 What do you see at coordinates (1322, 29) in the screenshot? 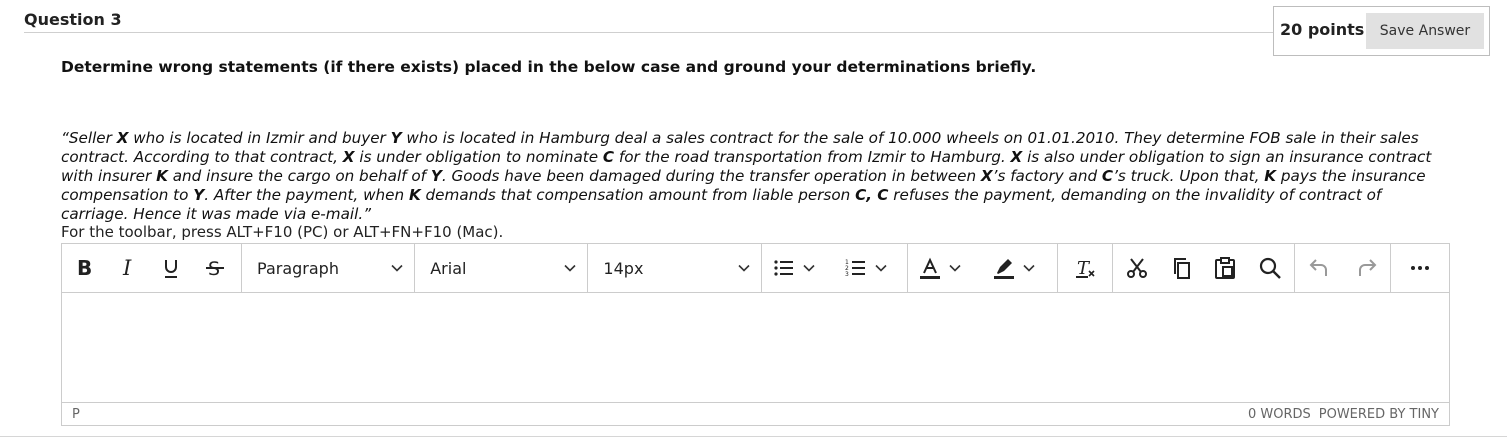
I see `points-label: 20 points` at bounding box center [1322, 29].